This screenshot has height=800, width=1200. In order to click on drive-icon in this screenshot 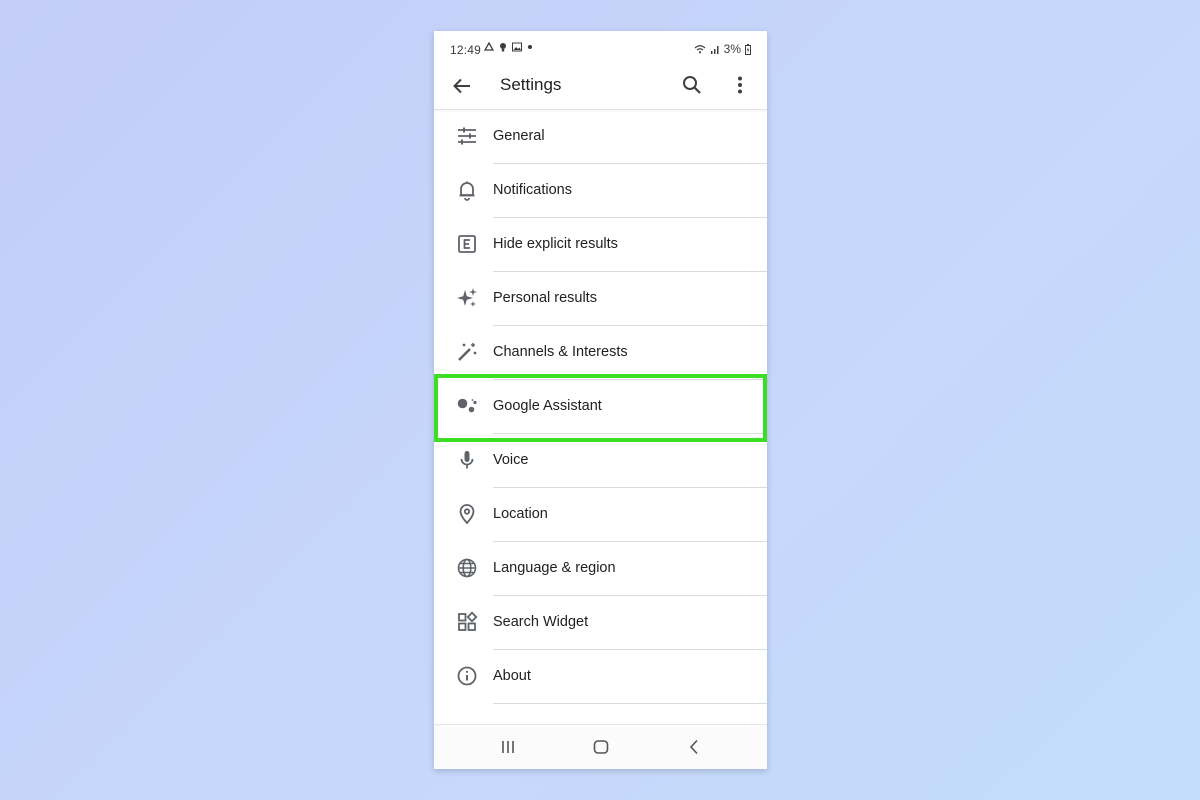, I will do `click(489, 47)`.